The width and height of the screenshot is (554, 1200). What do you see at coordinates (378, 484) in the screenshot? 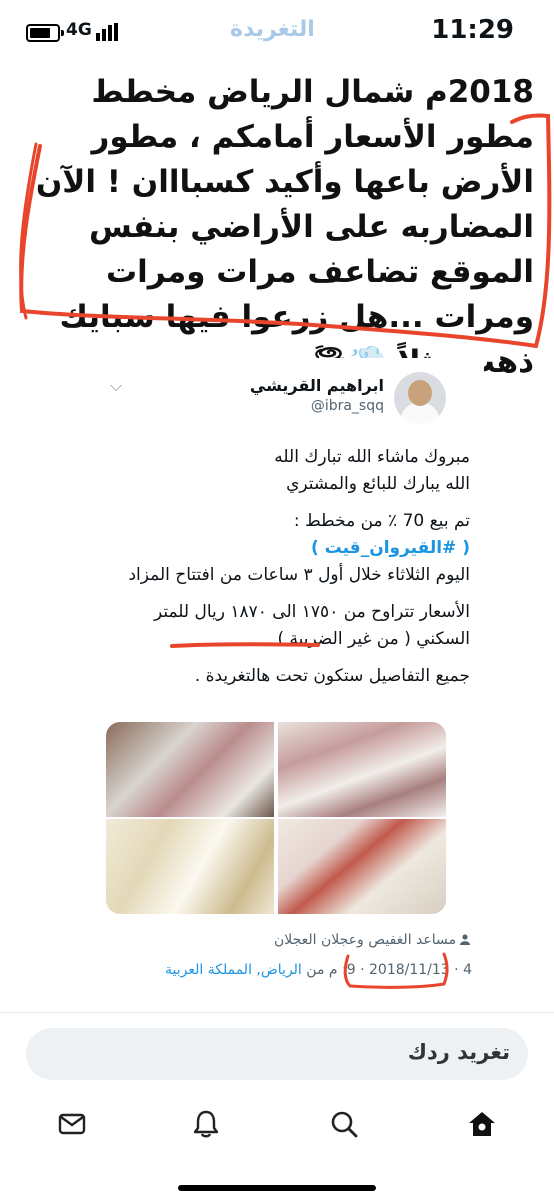
I see `tweet-line: الله يبارك للبائع والمشتري` at bounding box center [378, 484].